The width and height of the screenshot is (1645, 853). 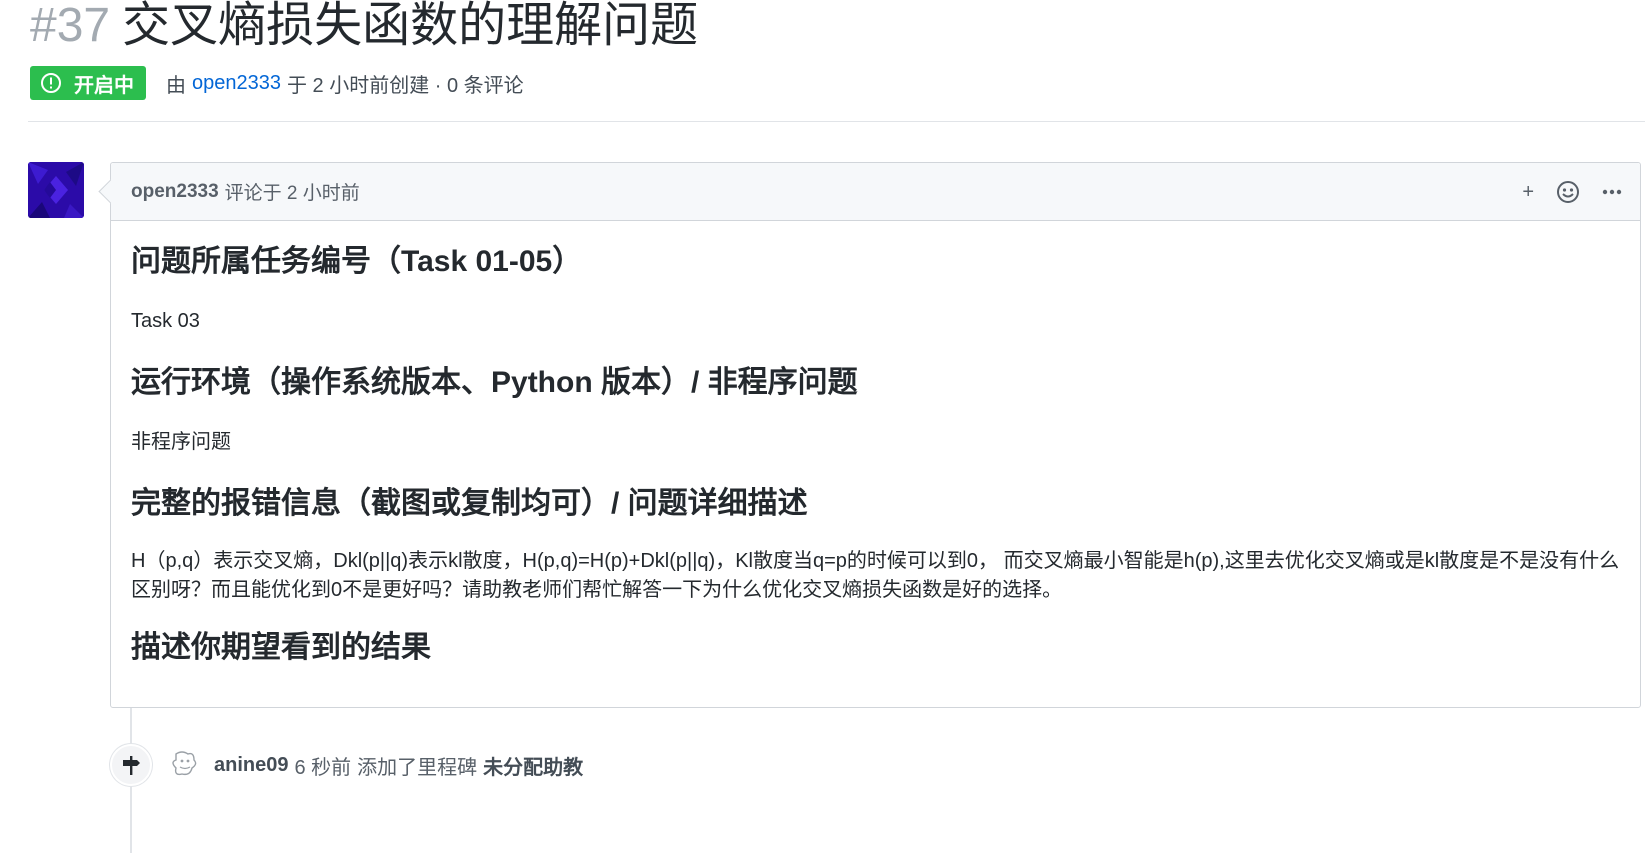 What do you see at coordinates (236, 83) in the screenshot?
I see `issue-author-link: open2333` at bounding box center [236, 83].